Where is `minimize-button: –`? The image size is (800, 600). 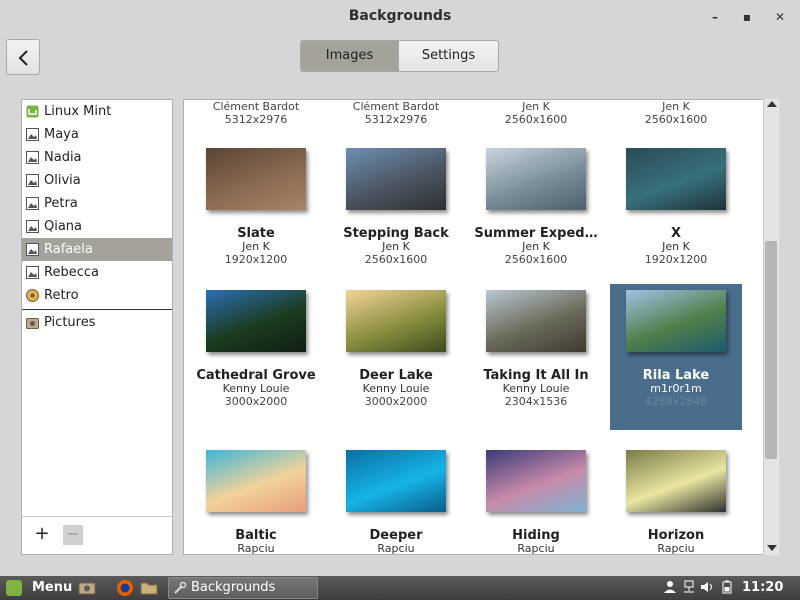 minimize-button: – is located at coordinates (715, 17).